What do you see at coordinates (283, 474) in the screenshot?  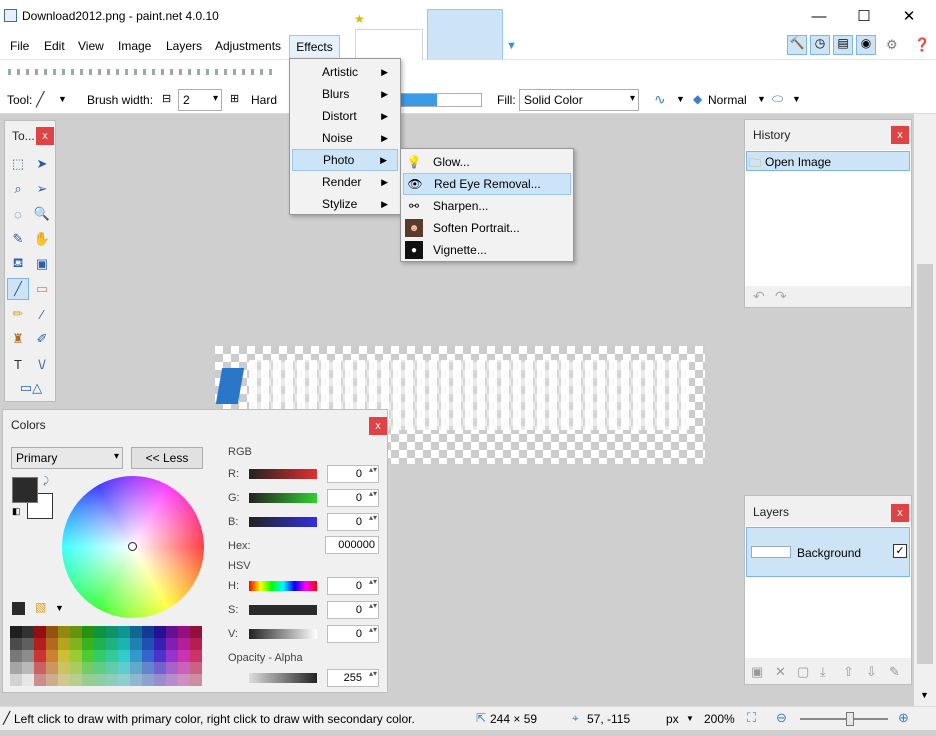 I see `red-slider` at bounding box center [283, 474].